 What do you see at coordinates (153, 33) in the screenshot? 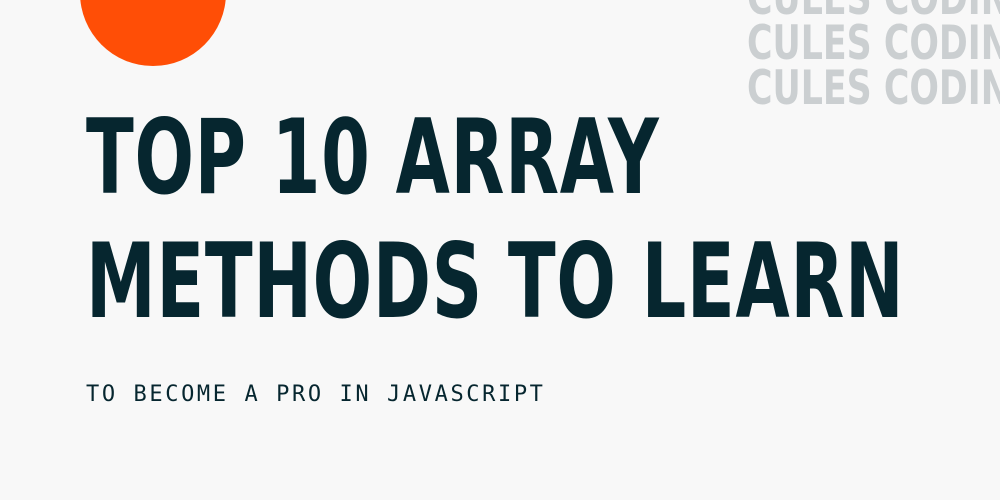
I see `orange-circle-decoration` at bounding box center [153, 33].